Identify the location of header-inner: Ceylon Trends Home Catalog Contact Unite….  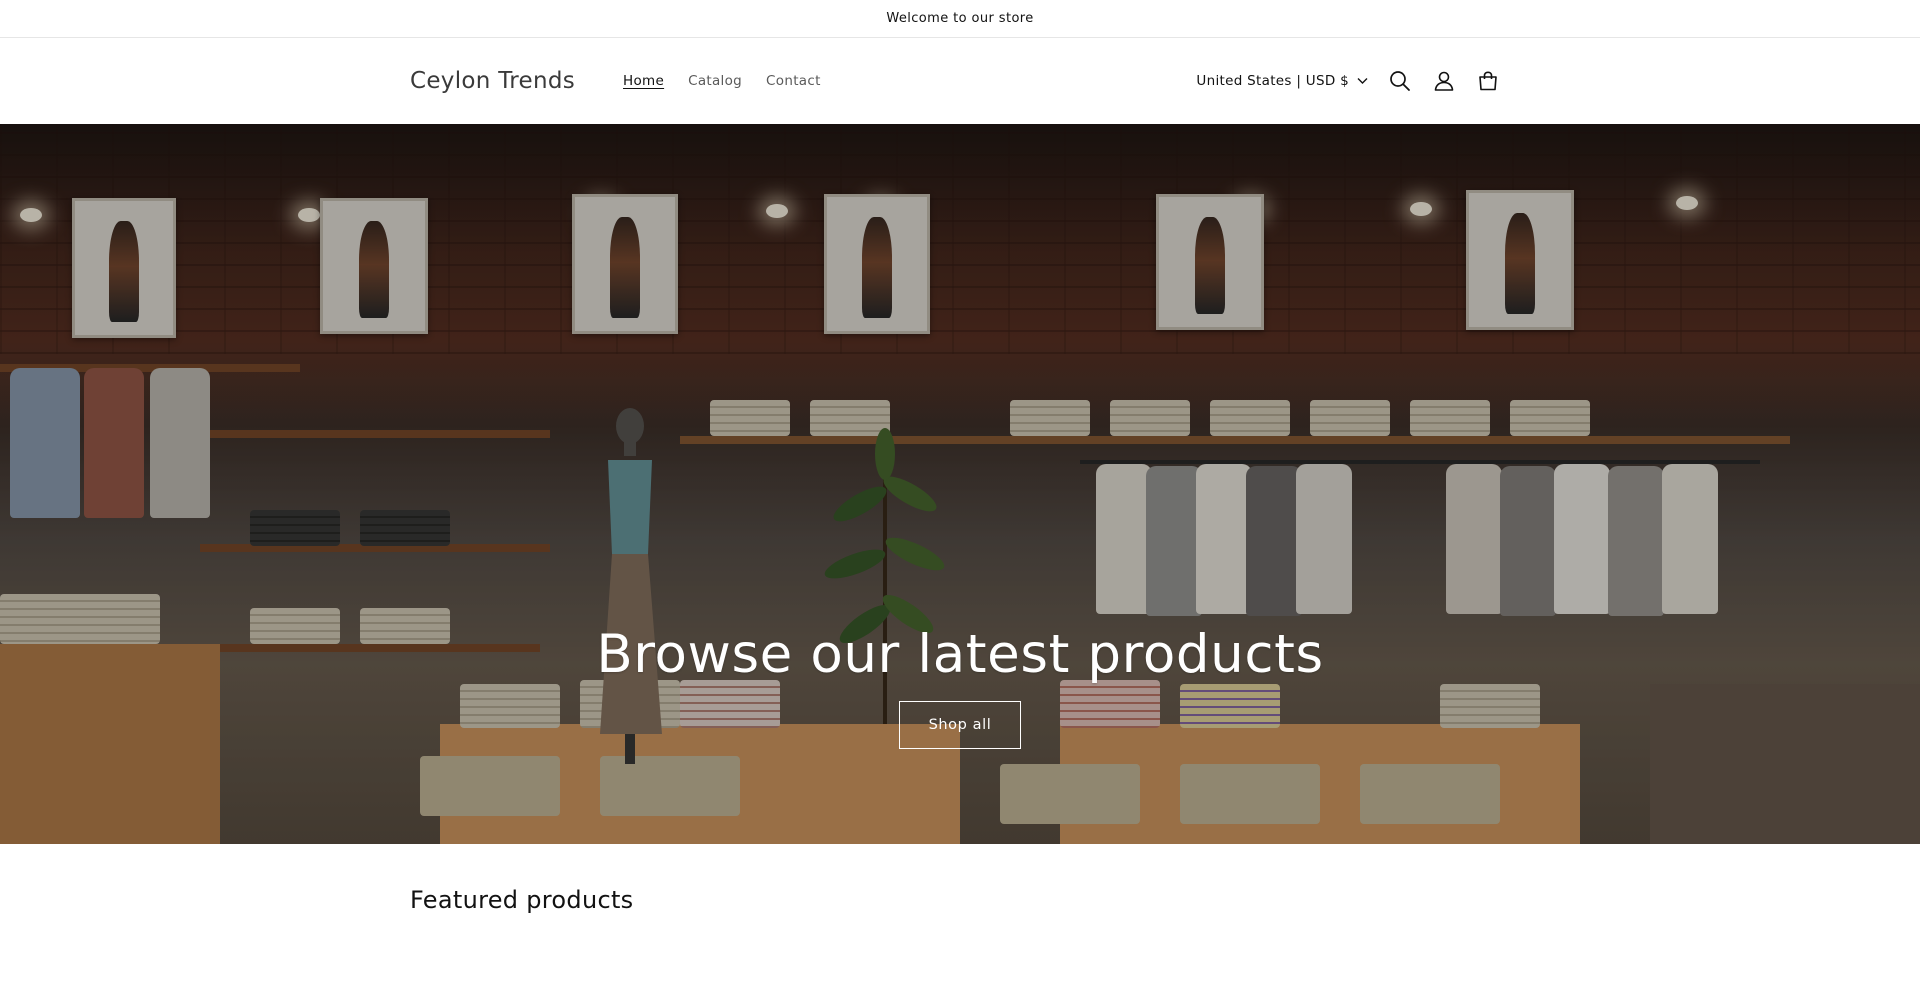
(960, 81).